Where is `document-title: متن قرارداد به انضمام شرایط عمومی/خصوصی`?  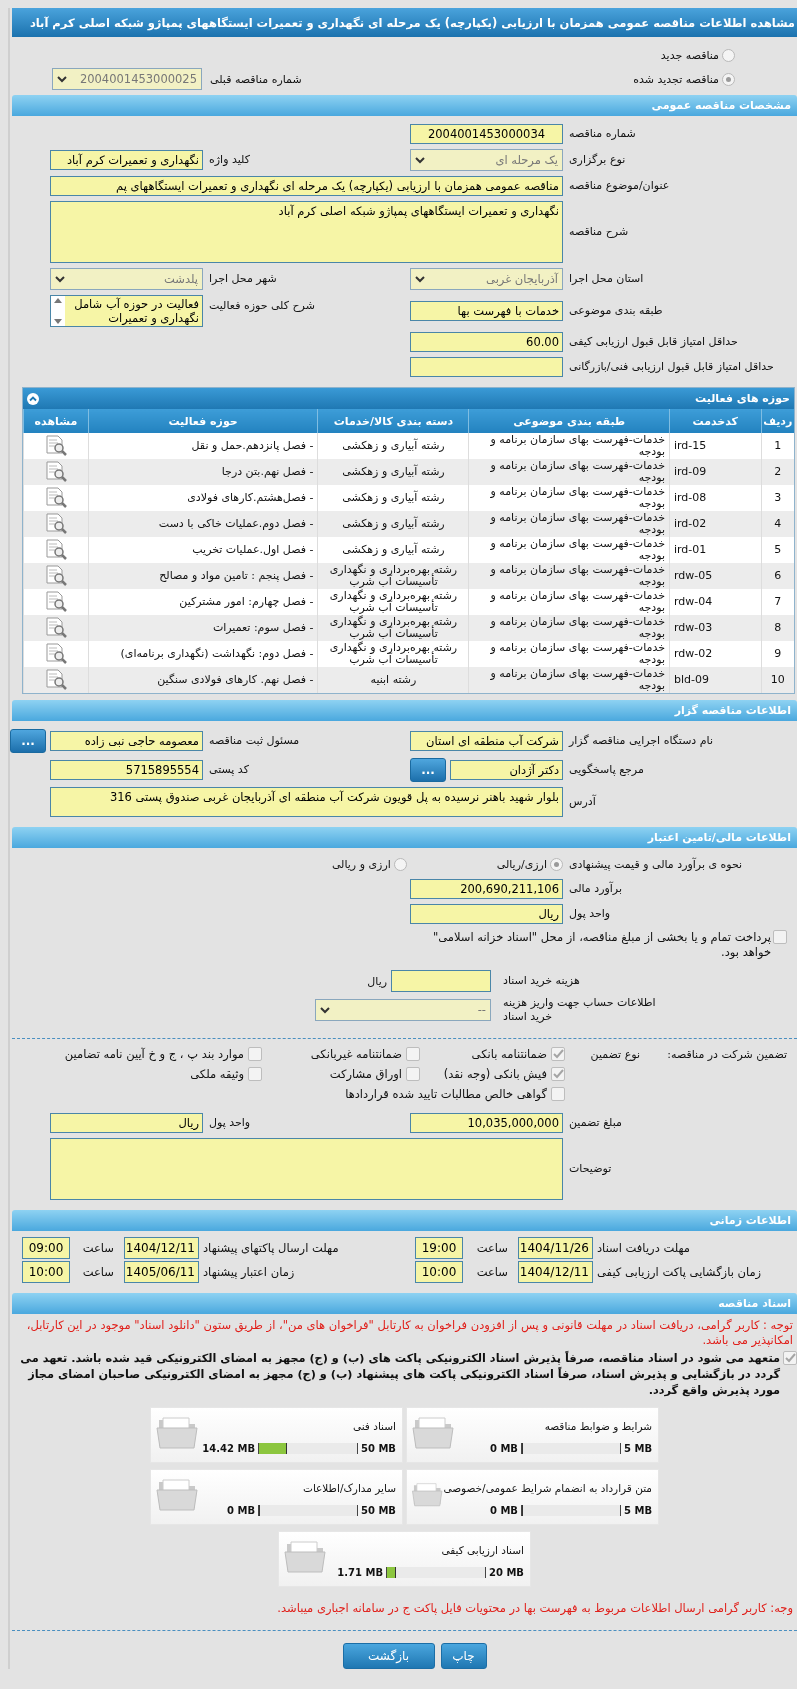
document-title: متن قرارداد به انضمام شرایط عمومی/خصوصی is located at coordinates (547, 1488).